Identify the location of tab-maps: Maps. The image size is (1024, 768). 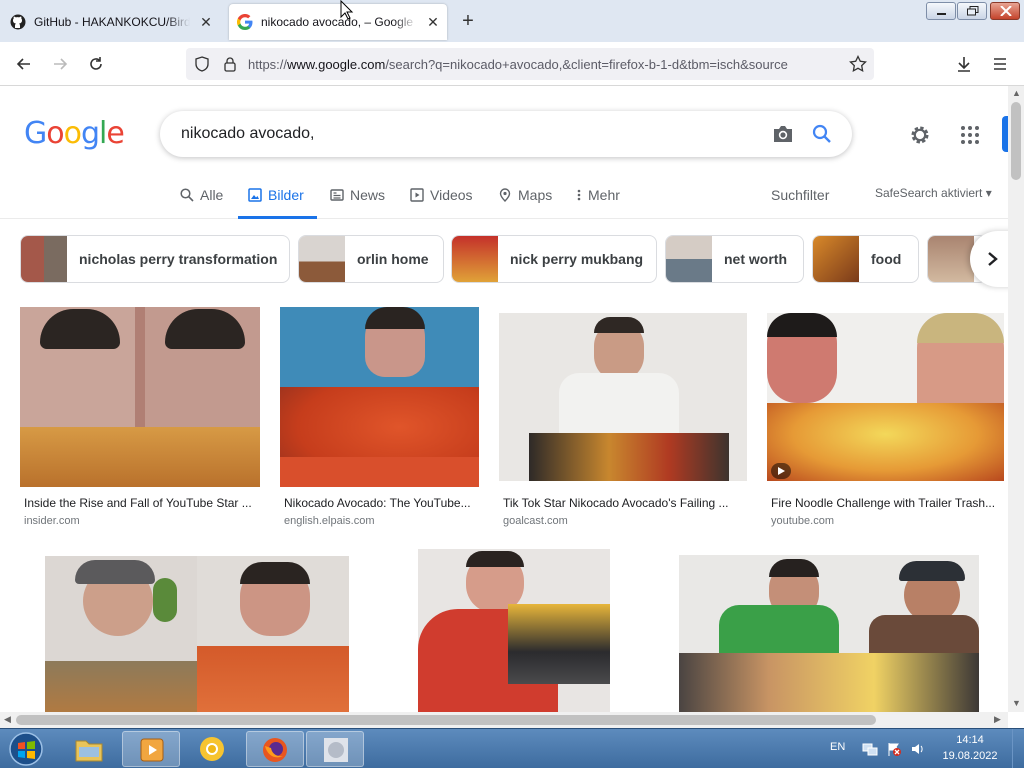
(525, 200).